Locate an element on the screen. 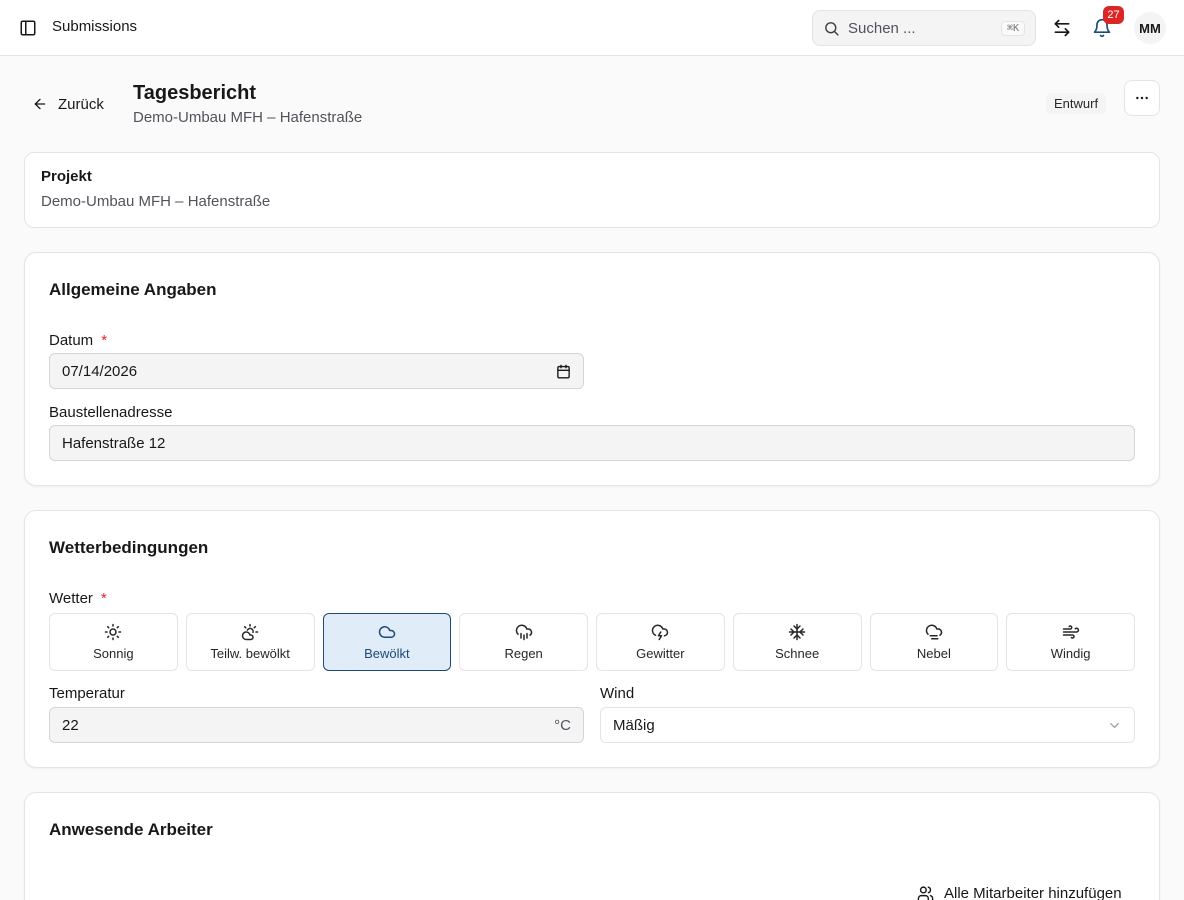 The width and height of the screenshot is (1184, 900). weather-label: Wetter * is located at coordinates (78, 598).